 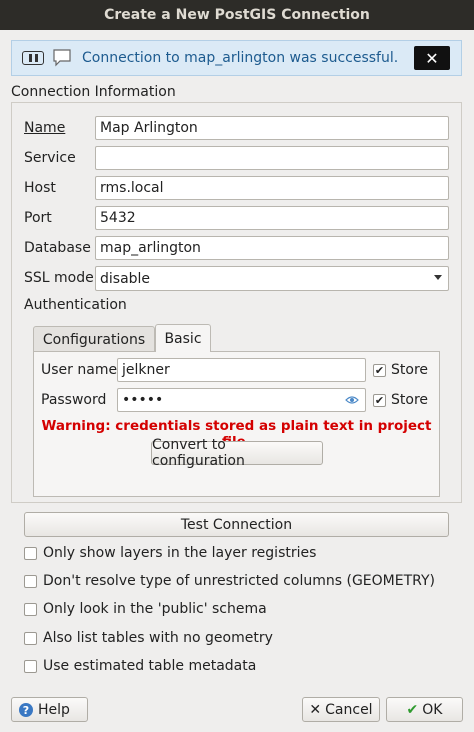 I want to click on tab-basic: Basic, so click(x=183, y=338).